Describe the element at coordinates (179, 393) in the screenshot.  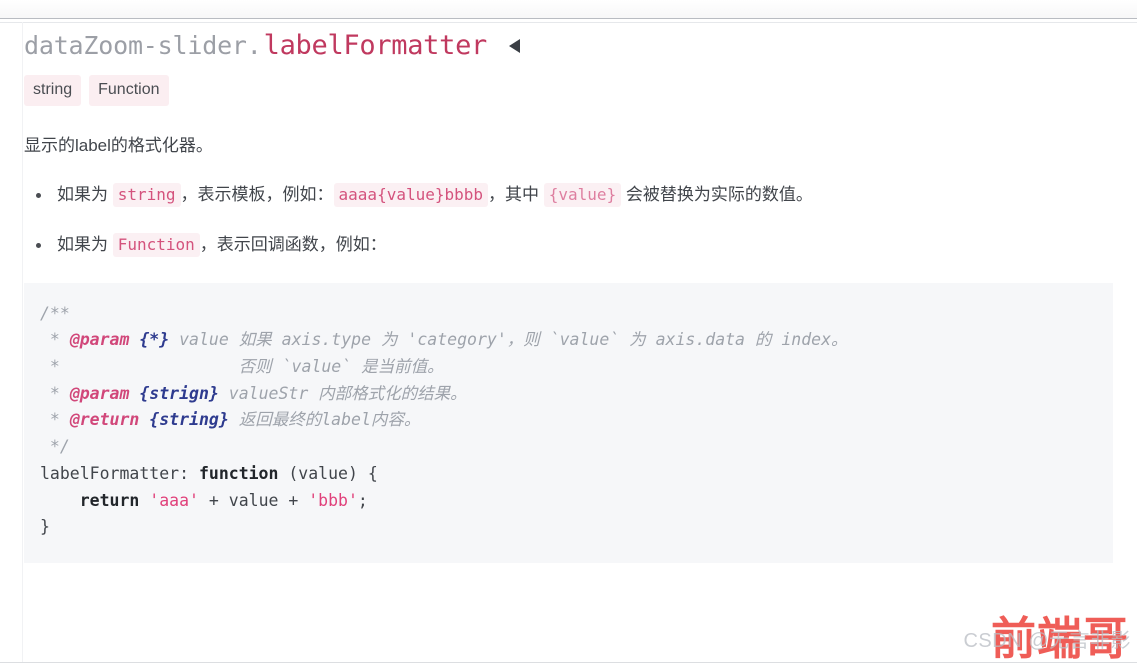
I see `code-token: {strign}` at that location.